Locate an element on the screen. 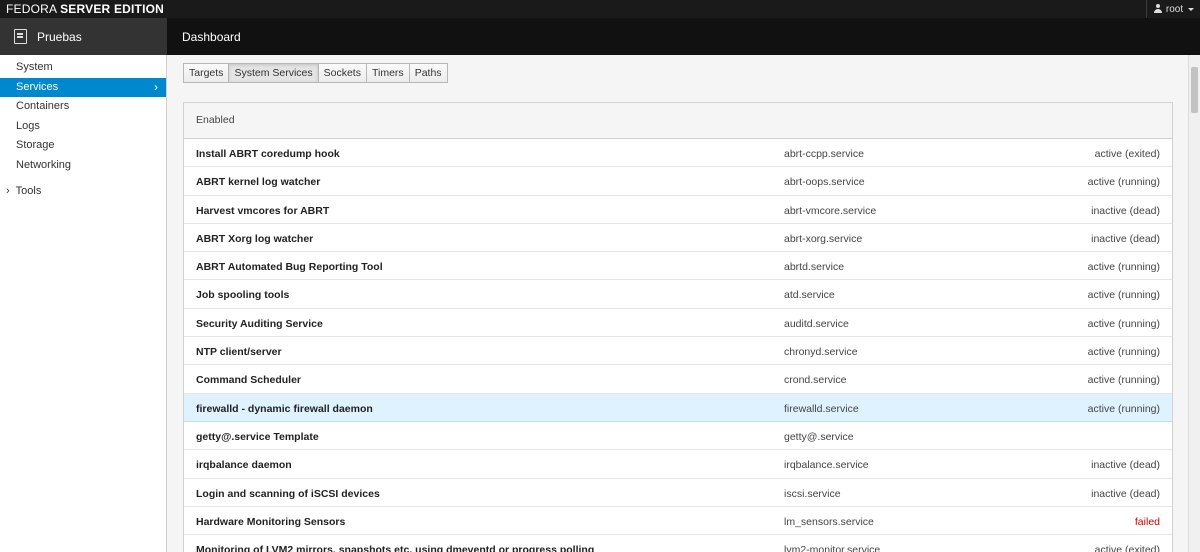  service-description: Hardware Monitoring Sensors is located at coordinates (271, 521).